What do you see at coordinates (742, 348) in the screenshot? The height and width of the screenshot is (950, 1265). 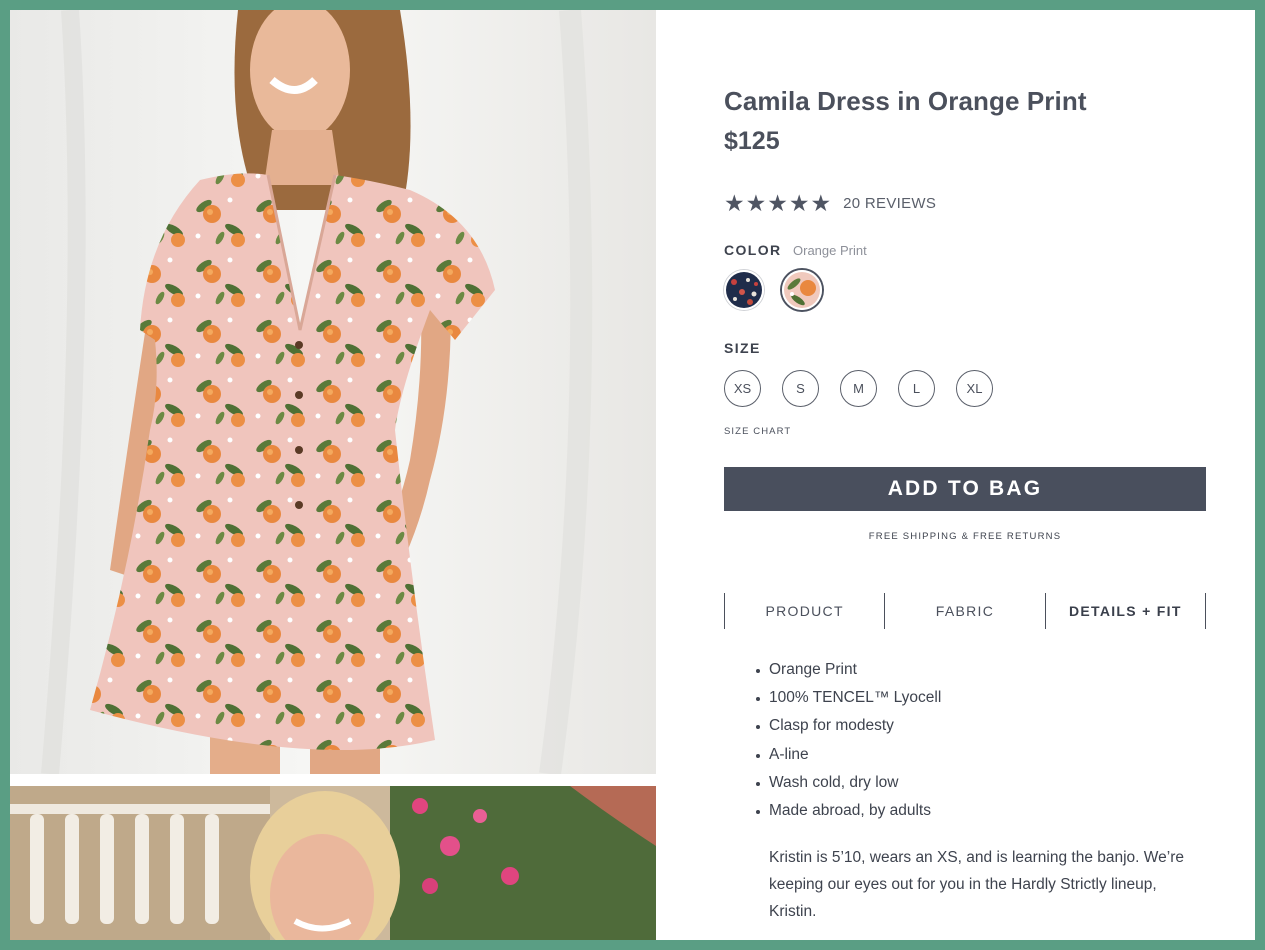 I see `size-label: SIZE` at bounding box center [742, 348].